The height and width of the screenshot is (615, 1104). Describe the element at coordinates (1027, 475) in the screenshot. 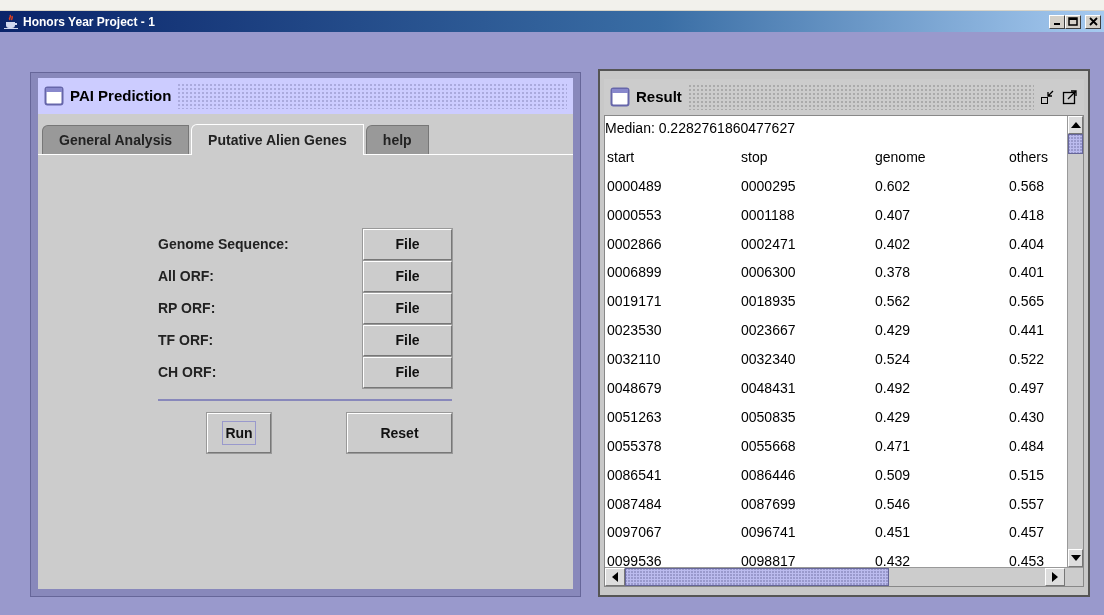

I see `table-cell-text: 0.515` at that location.